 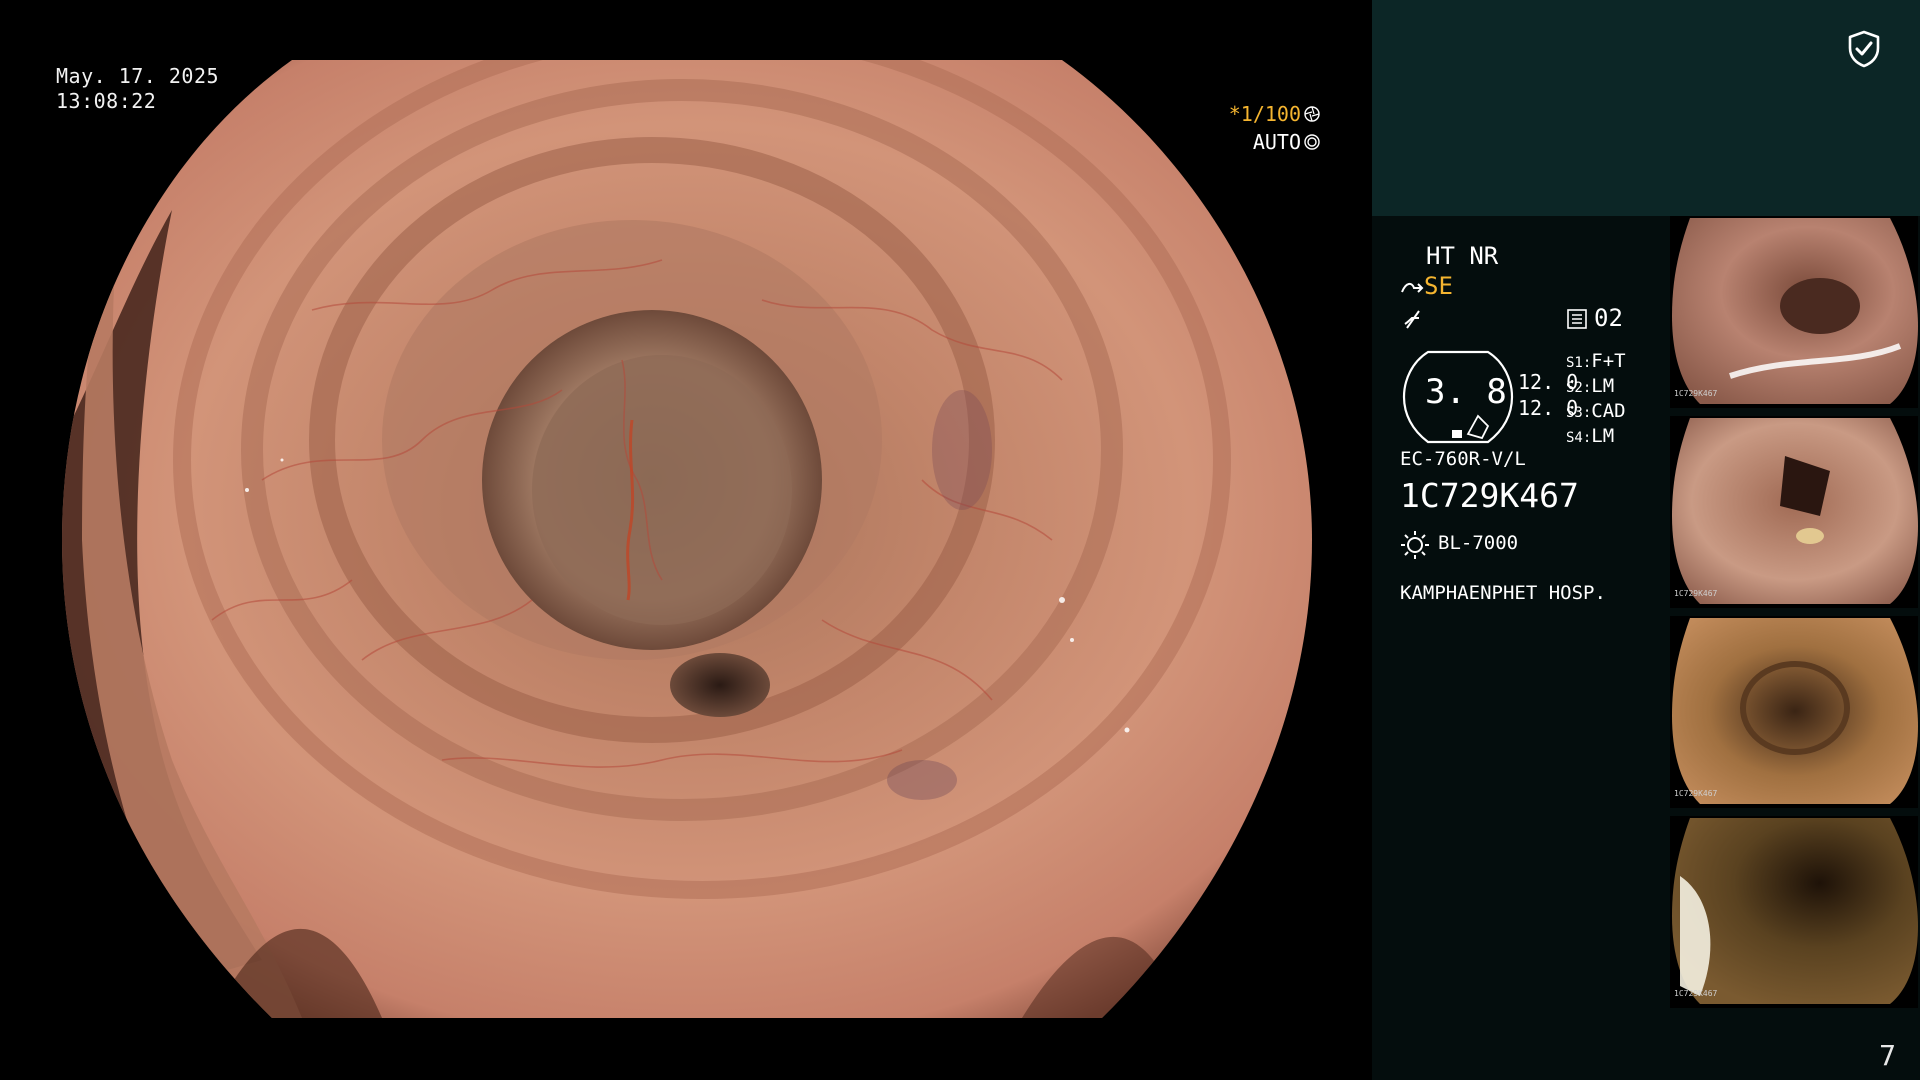 What do you see at coordinates (1463, 459) in the screenshot?
I see `scope-model: EC-760R-V/L` at bounding box center [1463, 459].